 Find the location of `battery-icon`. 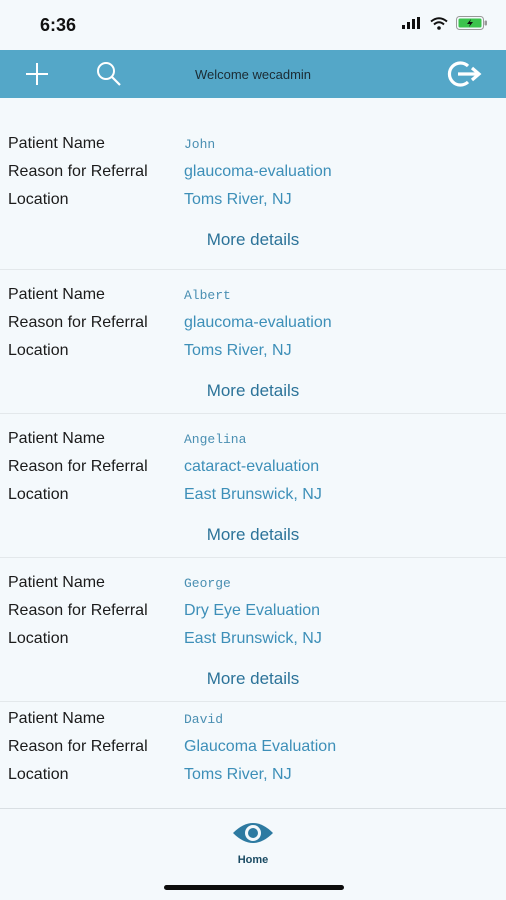

battery-icon is located at coordinates (471, 23).